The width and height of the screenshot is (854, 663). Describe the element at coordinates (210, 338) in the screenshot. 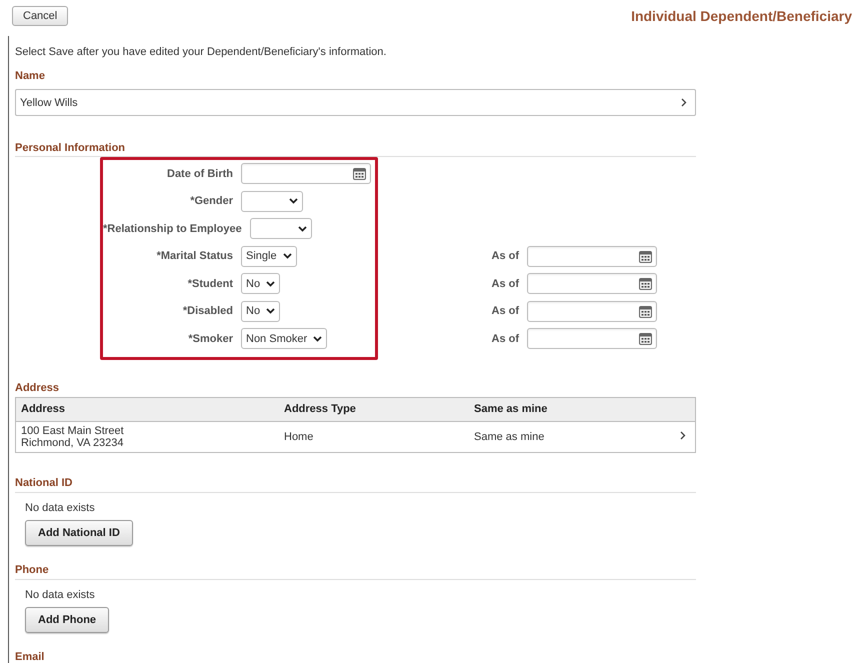

I see `field-label: *Smoker` at that location.